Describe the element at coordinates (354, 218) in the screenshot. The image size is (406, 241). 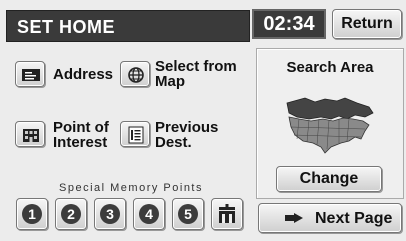
I see `next-page-label: Next Page` at that location.